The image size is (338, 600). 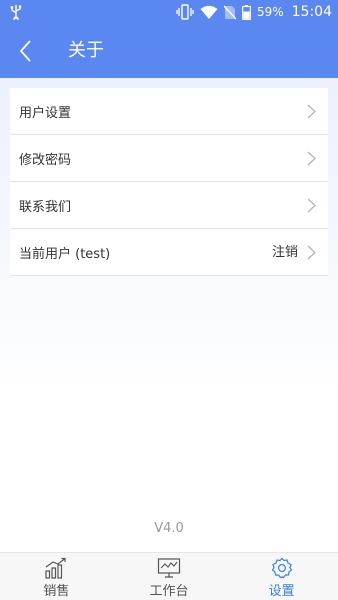 What do you see at coordinates (185, 12) in the screenshot?
I see `vibrate-icon` at bounding box center [185, 12].